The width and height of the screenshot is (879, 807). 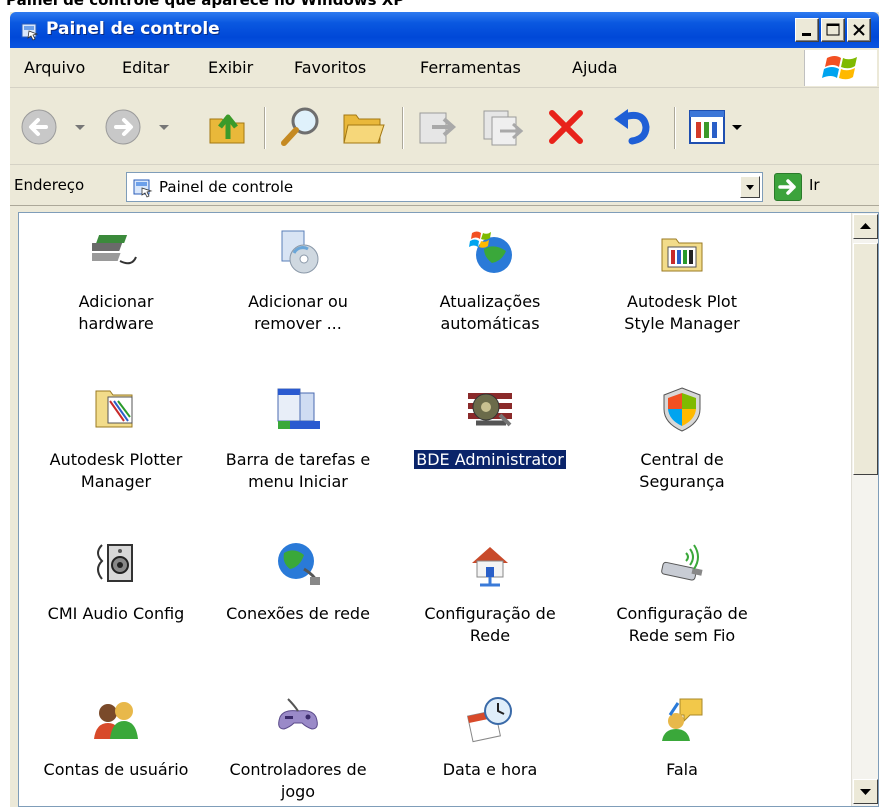 I want to click on scroll-up-button, so click(x=865, y=226).